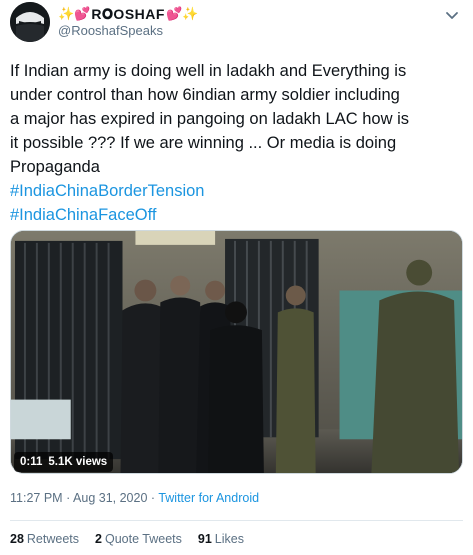 This screenshot has height=555, width=473. What do you see at coordinates (237, 191) in the screenshot?
I see `hashtag-link: #IndiaChinaBorderTension` at bounding box center [237, 191].